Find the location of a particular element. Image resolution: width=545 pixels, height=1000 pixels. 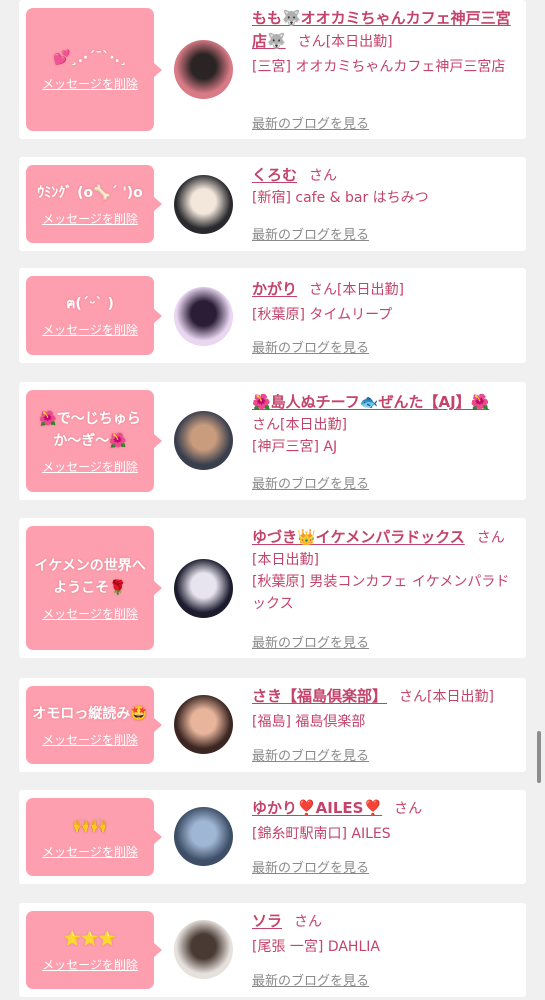

entry-info: 🌺島人ぬチーフ🐟ぜんた【AJ】🌺 さん[本日出勤] [神戸三宮] AJ is located at coordinates (385, 424).